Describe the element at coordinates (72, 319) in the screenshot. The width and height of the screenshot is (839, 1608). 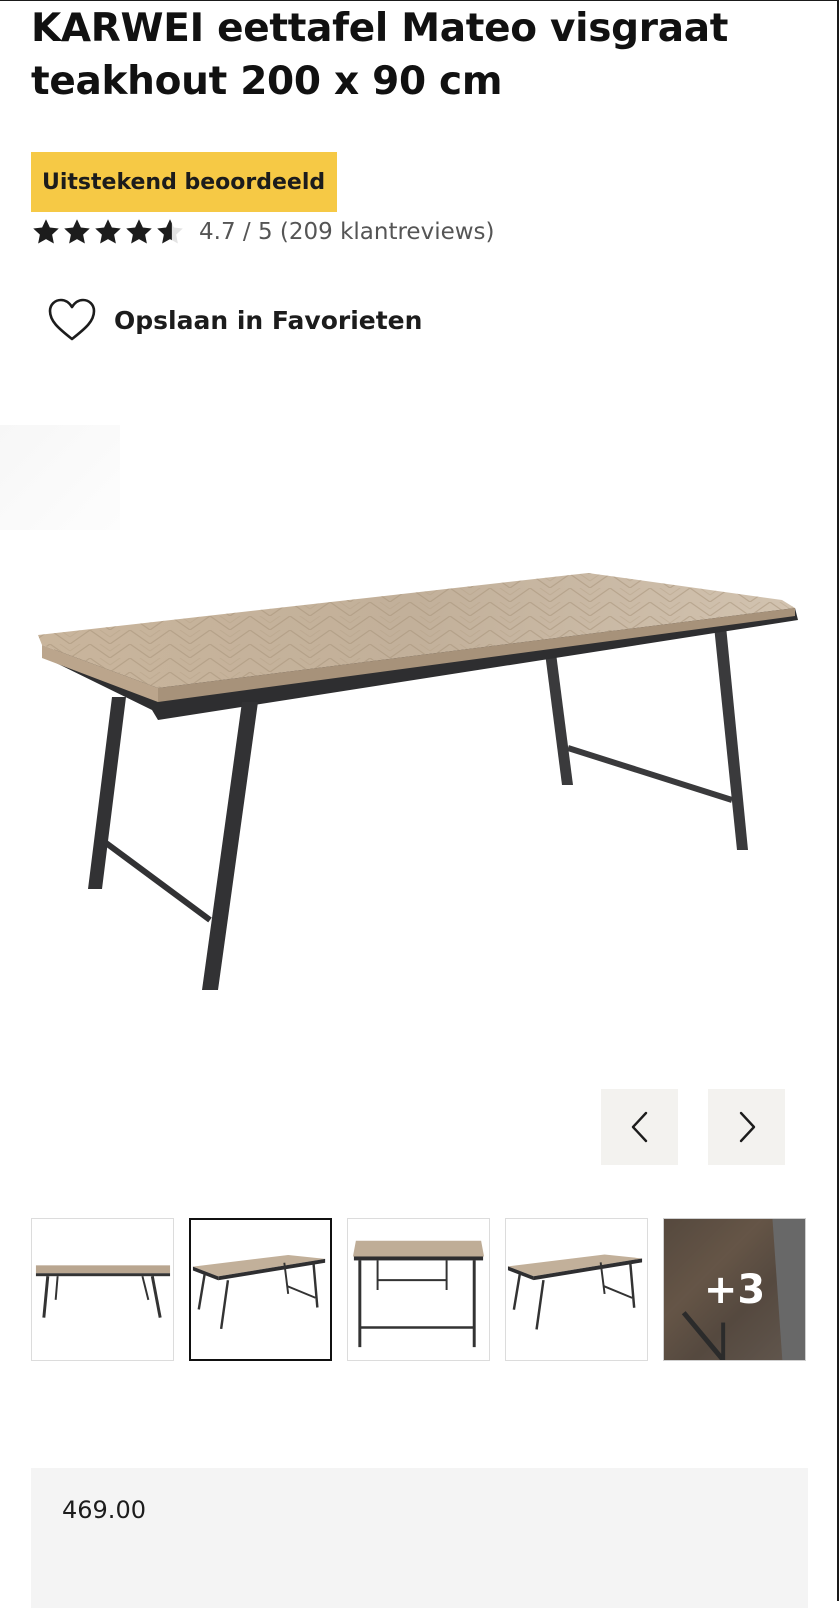
I see `heart-icon` at that location.